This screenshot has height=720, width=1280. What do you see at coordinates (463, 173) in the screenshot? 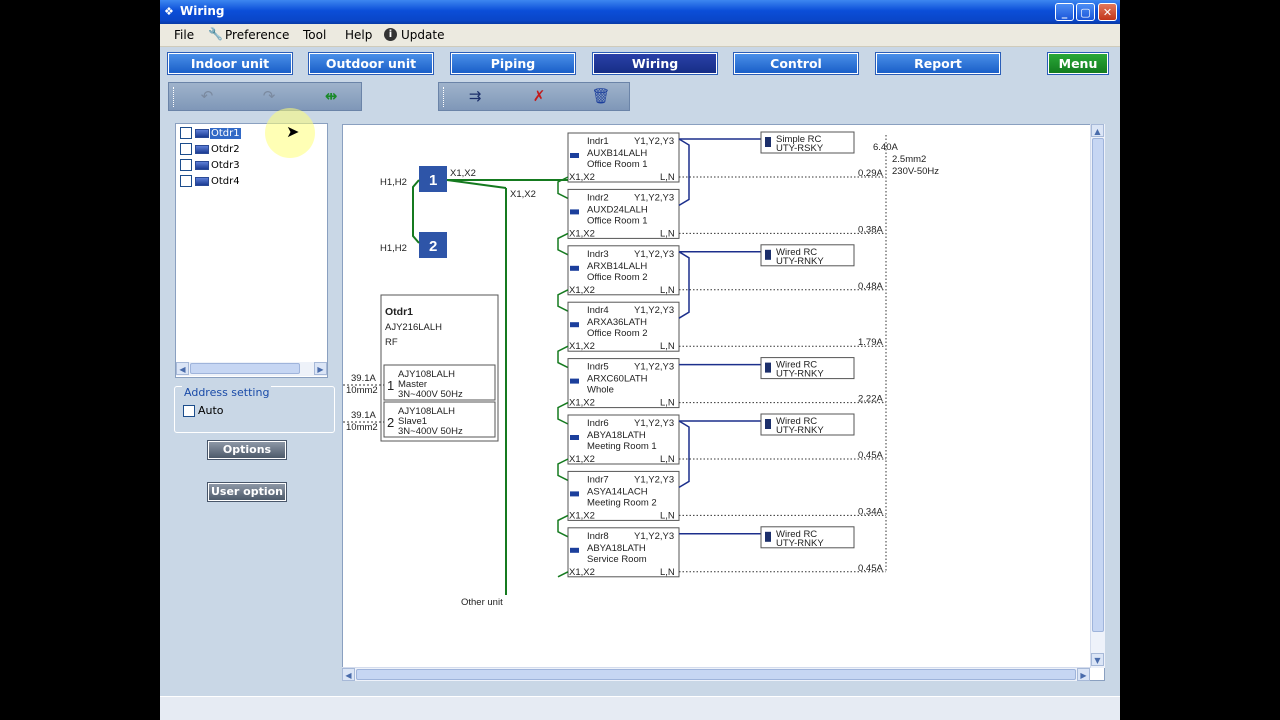
I see `transmission-label-top: X1,X2` at bounding box center [463, 173].